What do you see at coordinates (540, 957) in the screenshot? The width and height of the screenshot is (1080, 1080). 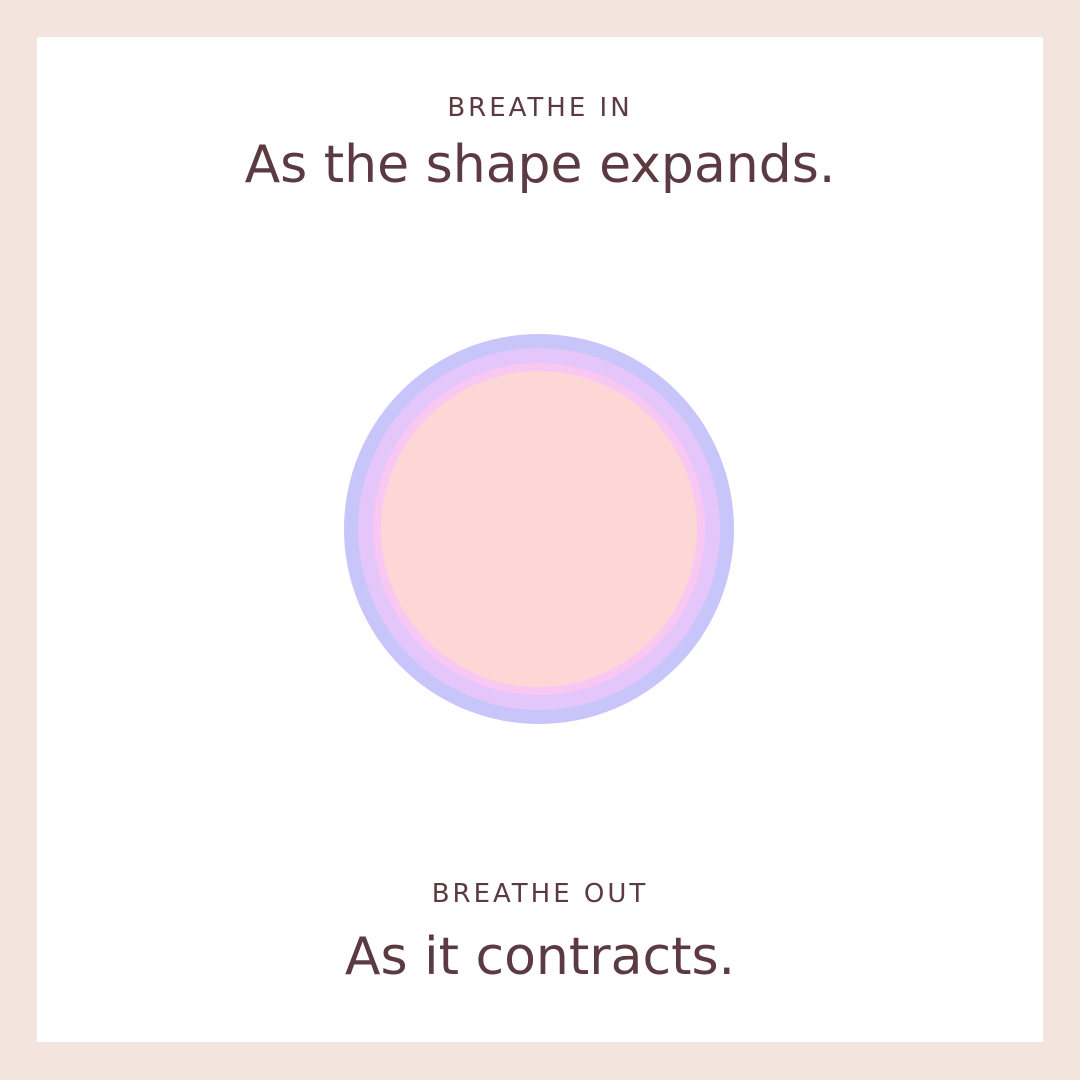 I see `breathe-out-instruction: As it contracts.` at bounding box center [540, 957].